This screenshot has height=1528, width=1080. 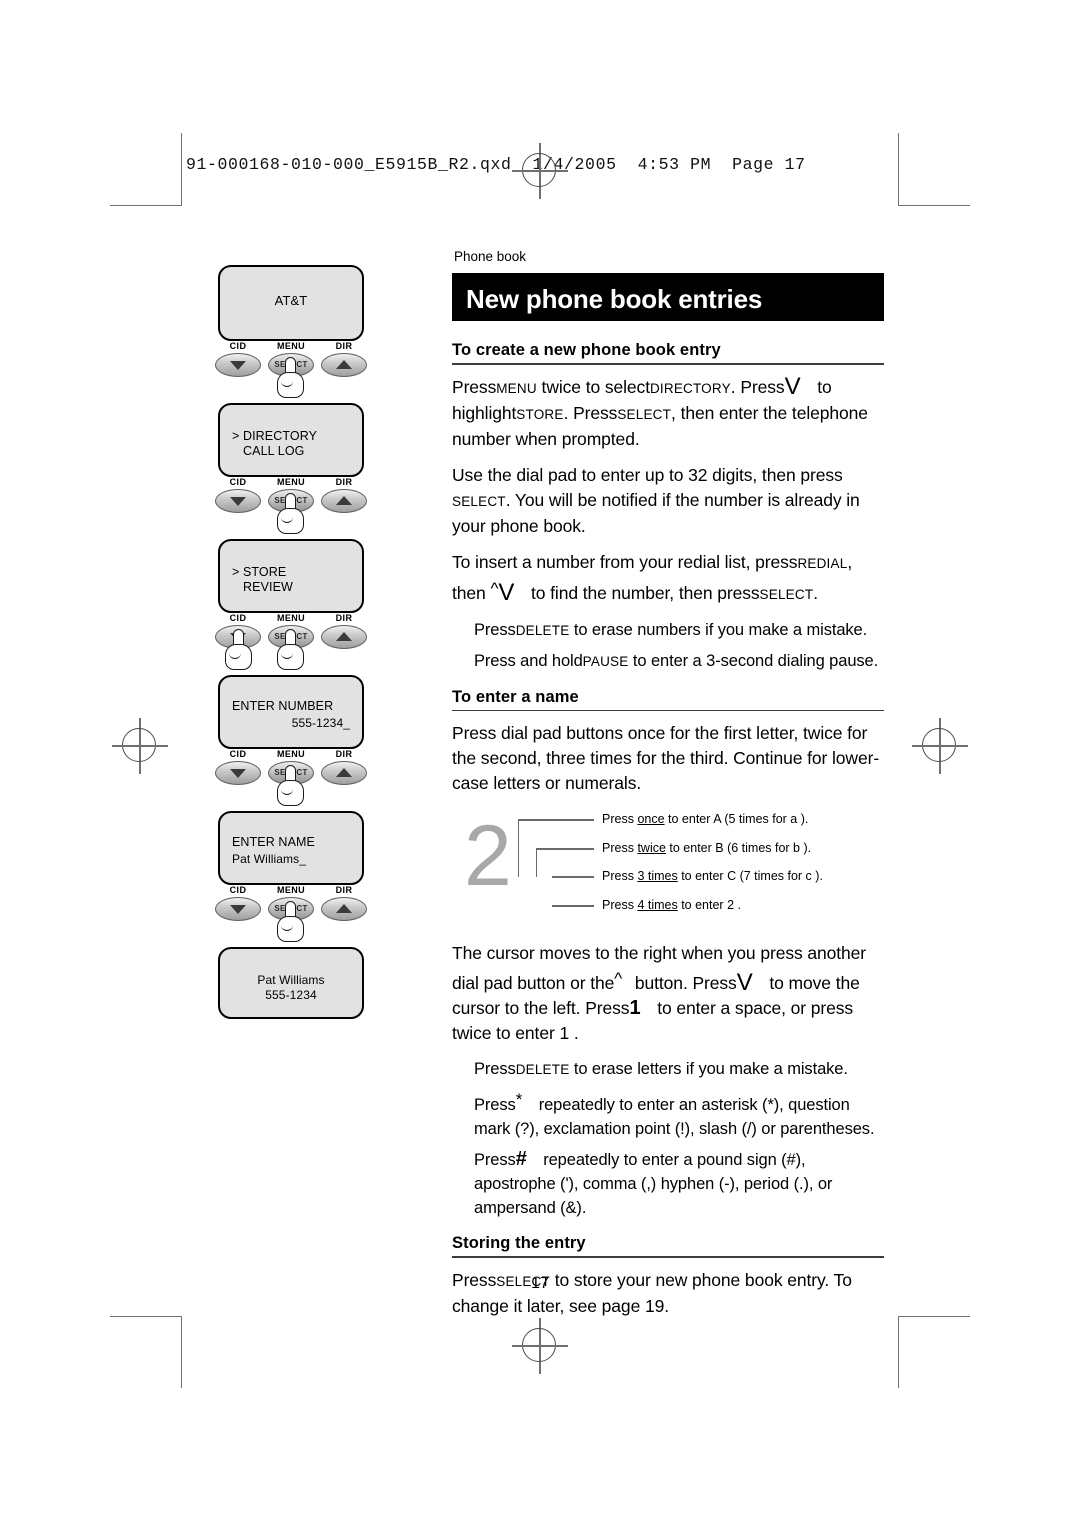 What do you see at coordinates (259, 572) in the screenshot?
I see `panel-store-line1: > STORE` at bounding box center [259, 572].